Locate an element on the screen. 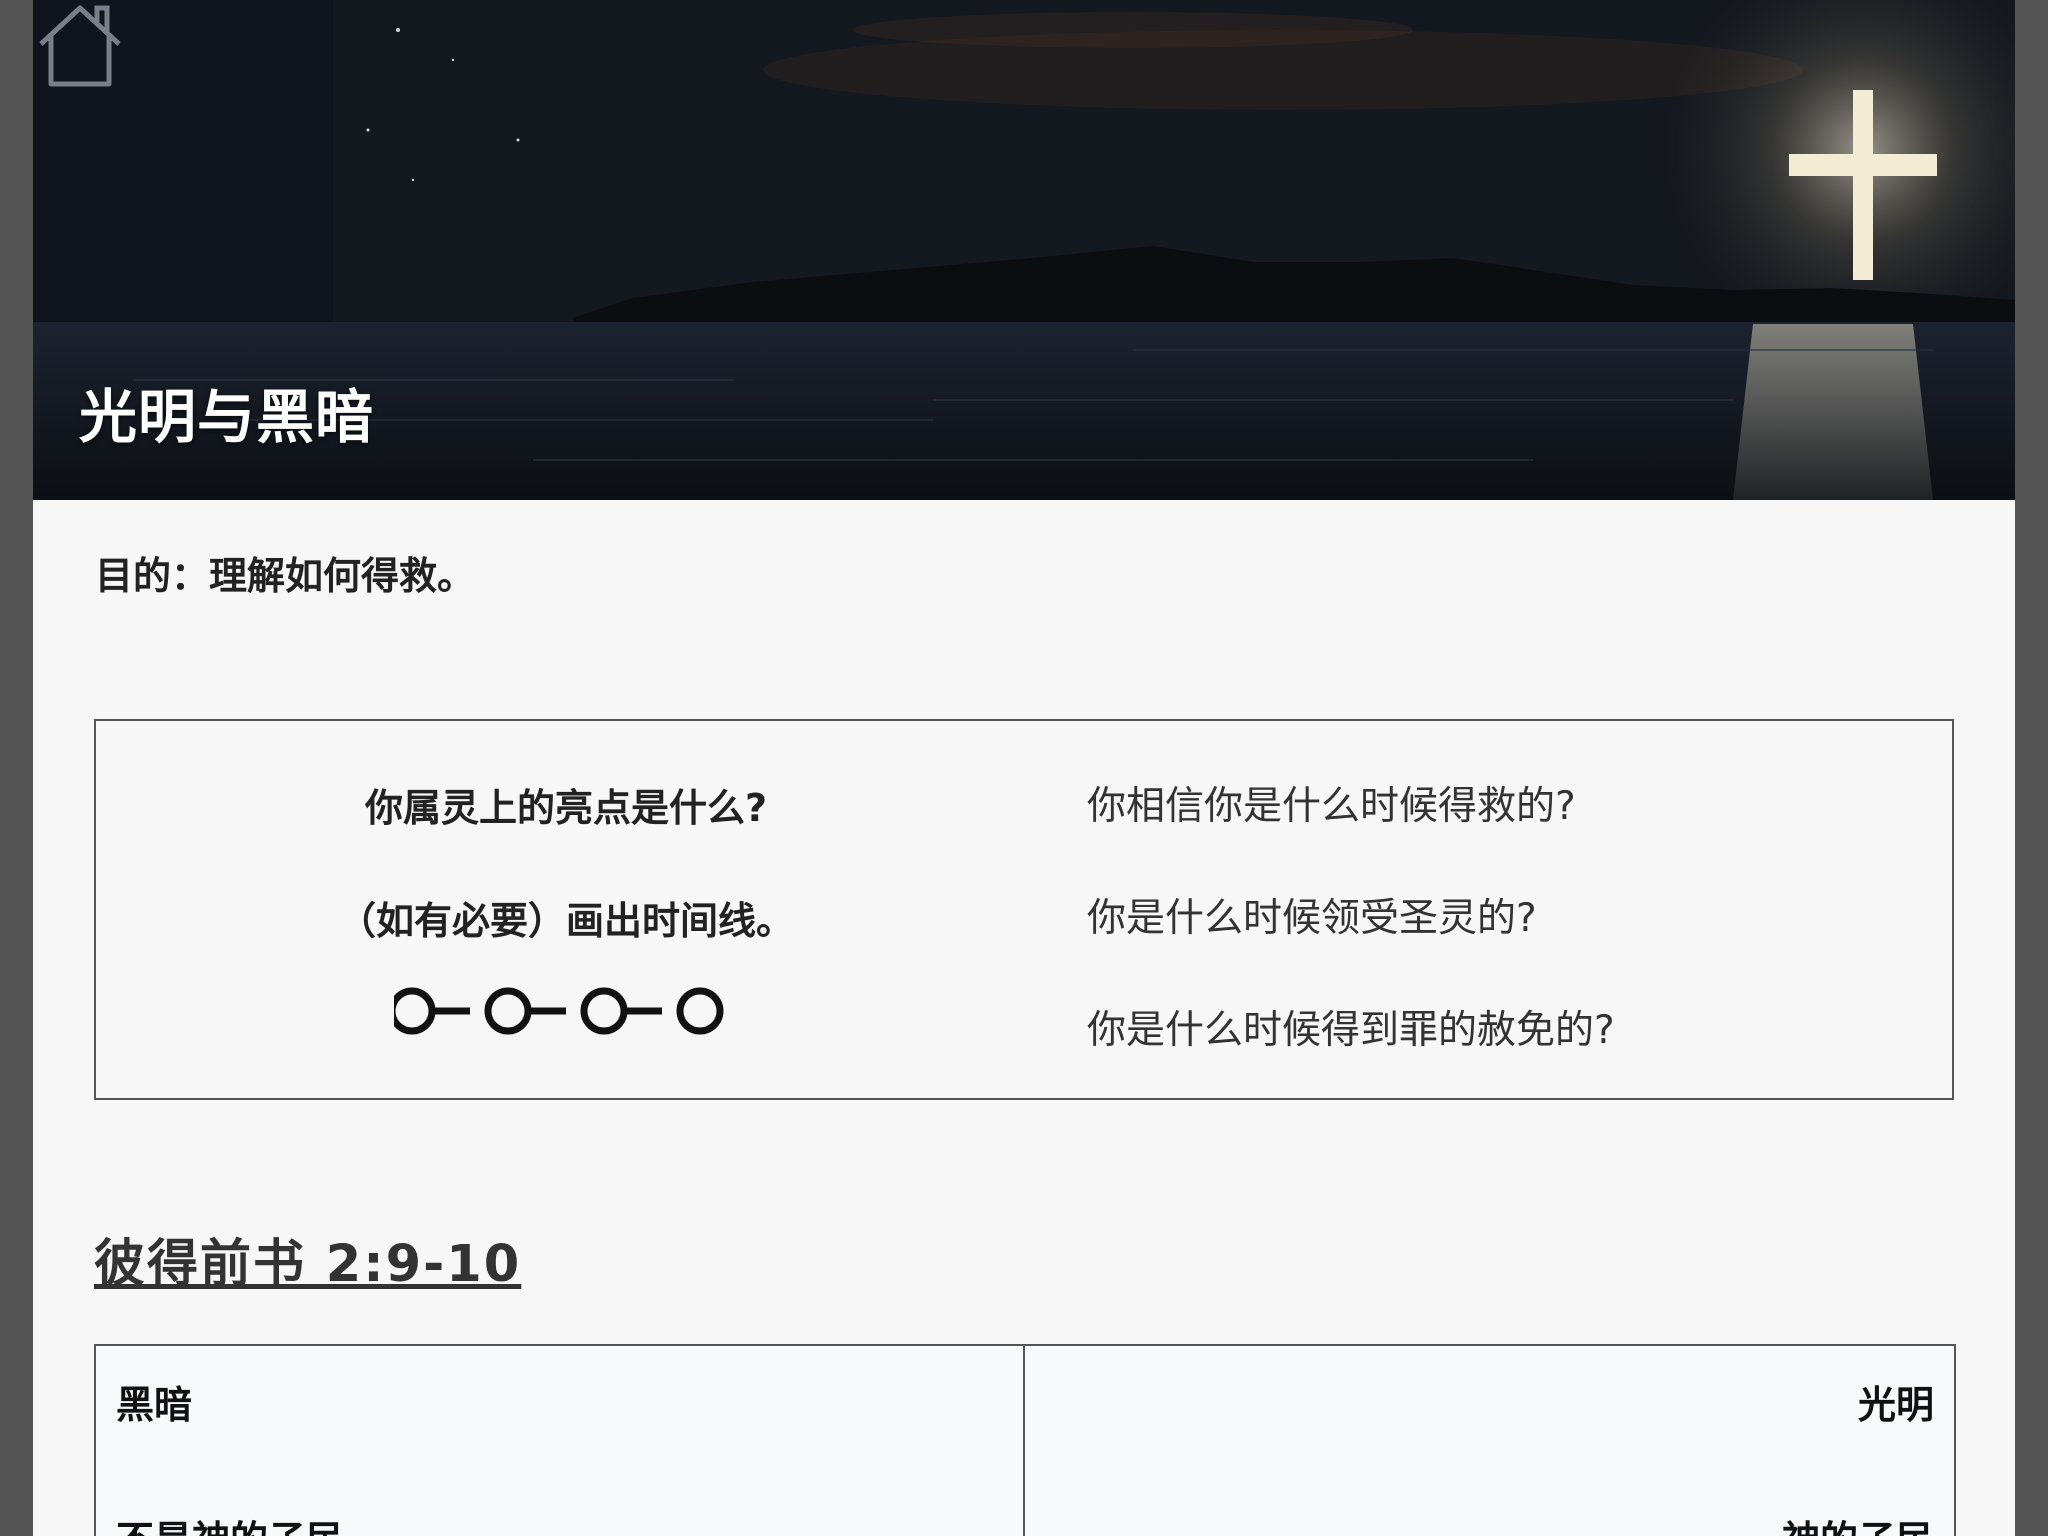 The width and height of the screenshot is (2048, 1536). light-header: 光明 is located at coordinates (1895, 1405).